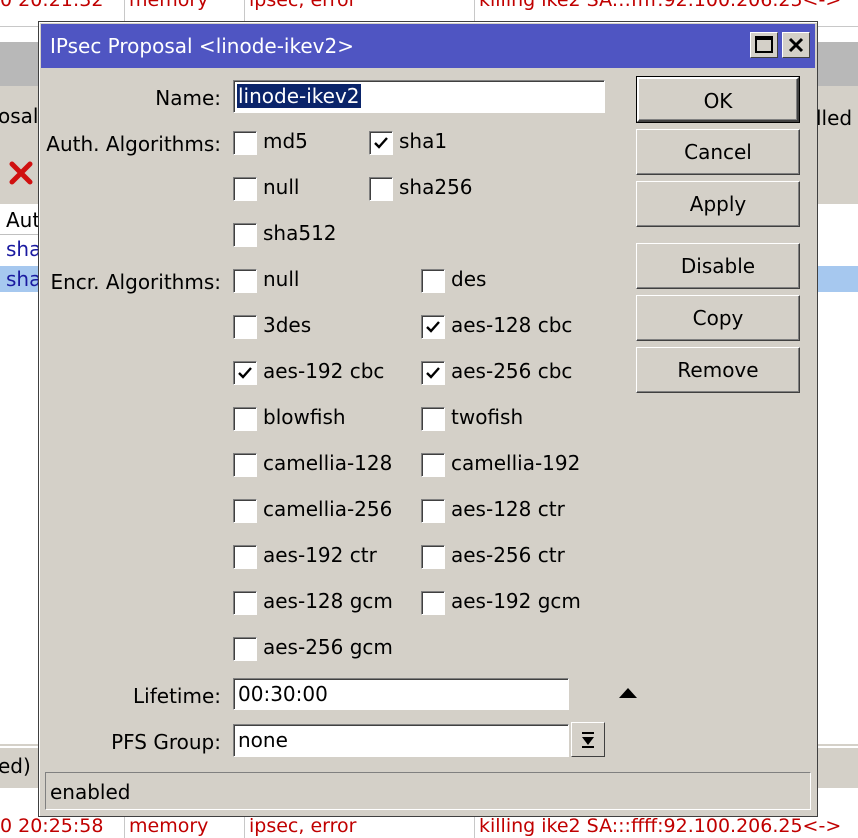  Describe the element at coordinates (428, 46) in the screenshot. I see `dialog-titlebar: IPsec Proposal <linode-ikev2>` at that location.